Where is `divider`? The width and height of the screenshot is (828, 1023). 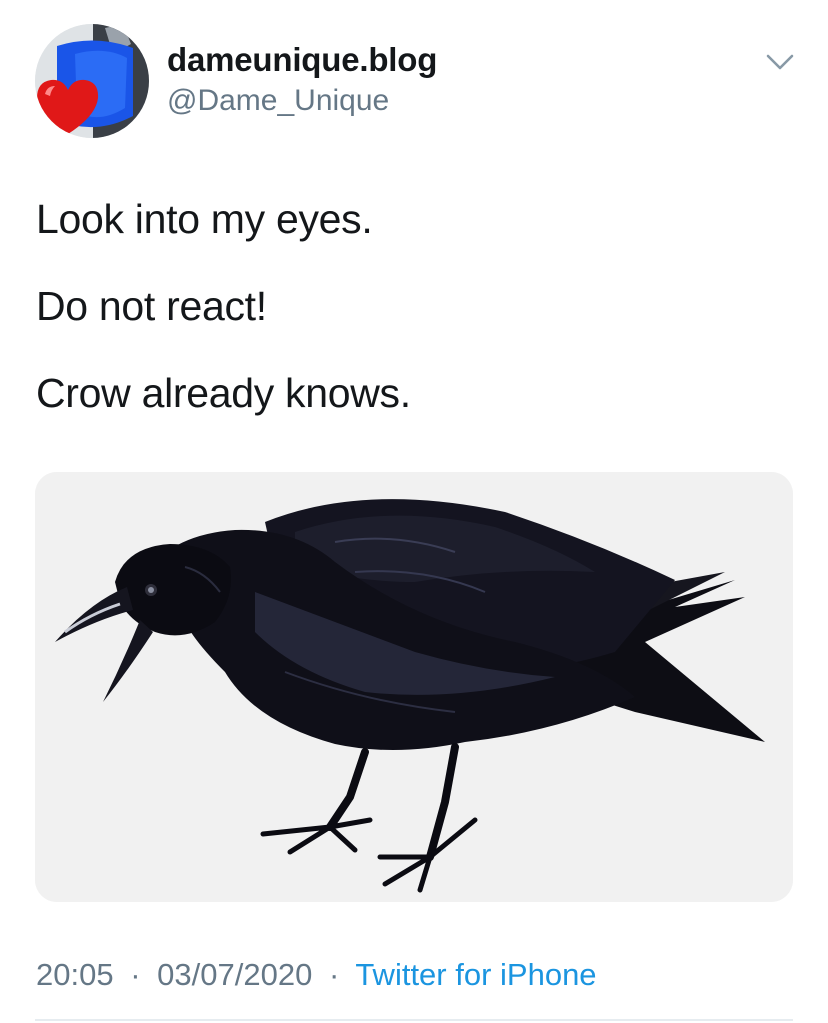
divider is located at coordinates (414, 1020).